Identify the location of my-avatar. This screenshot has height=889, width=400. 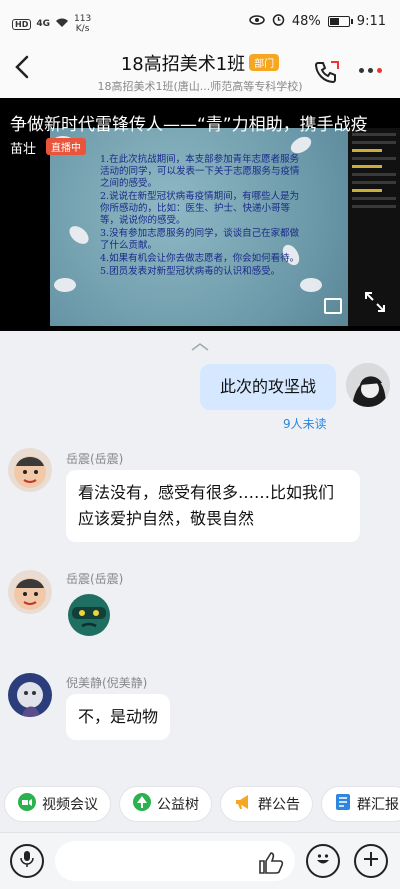
(368, 385).